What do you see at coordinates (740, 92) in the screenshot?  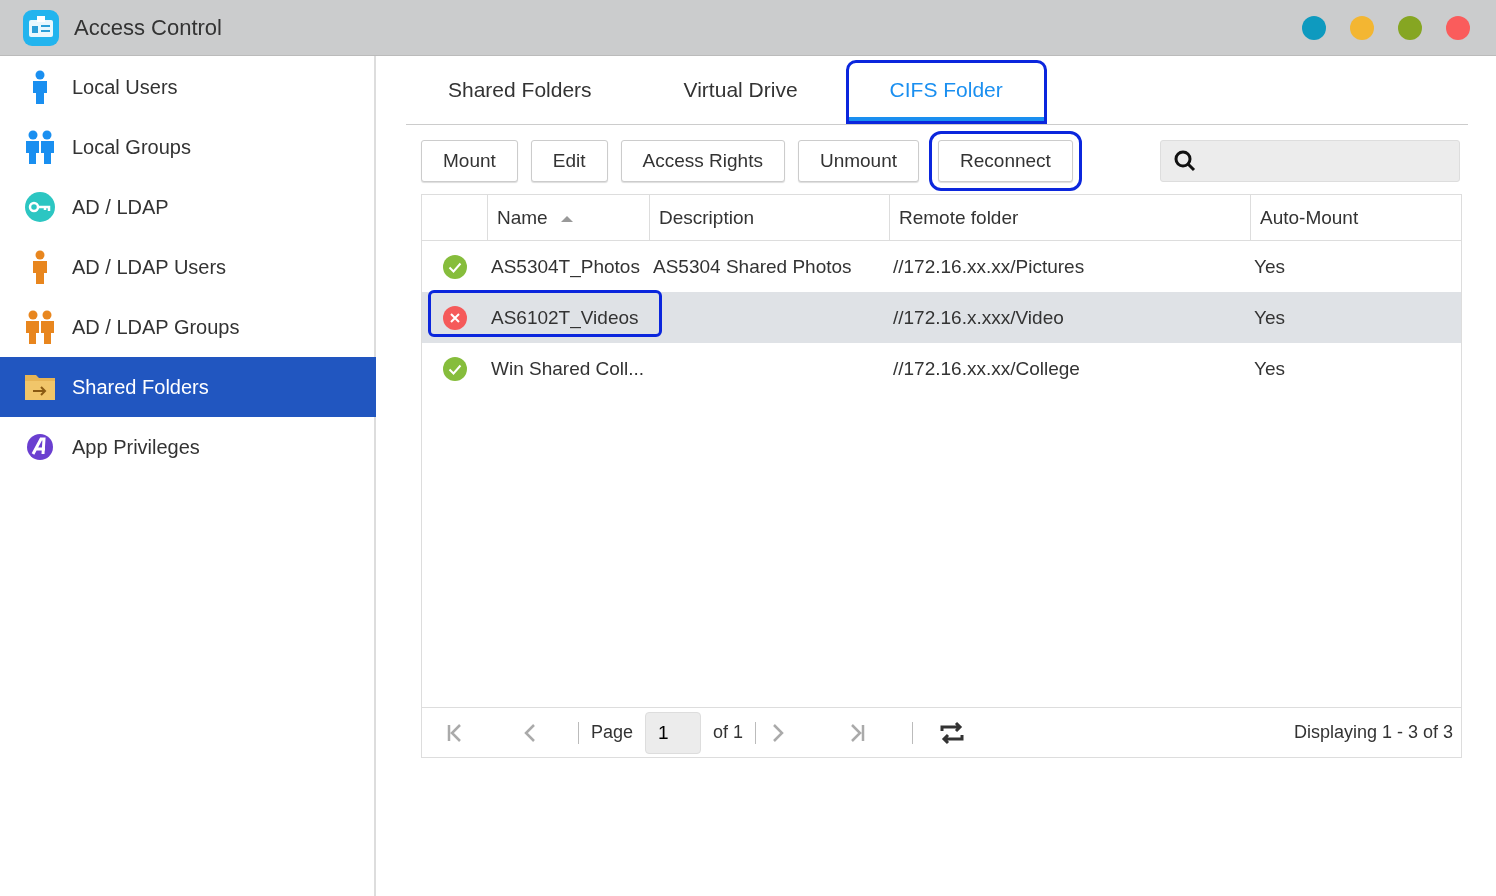 I see `tab: Virtual Drive` at bounding box center [740, 92].